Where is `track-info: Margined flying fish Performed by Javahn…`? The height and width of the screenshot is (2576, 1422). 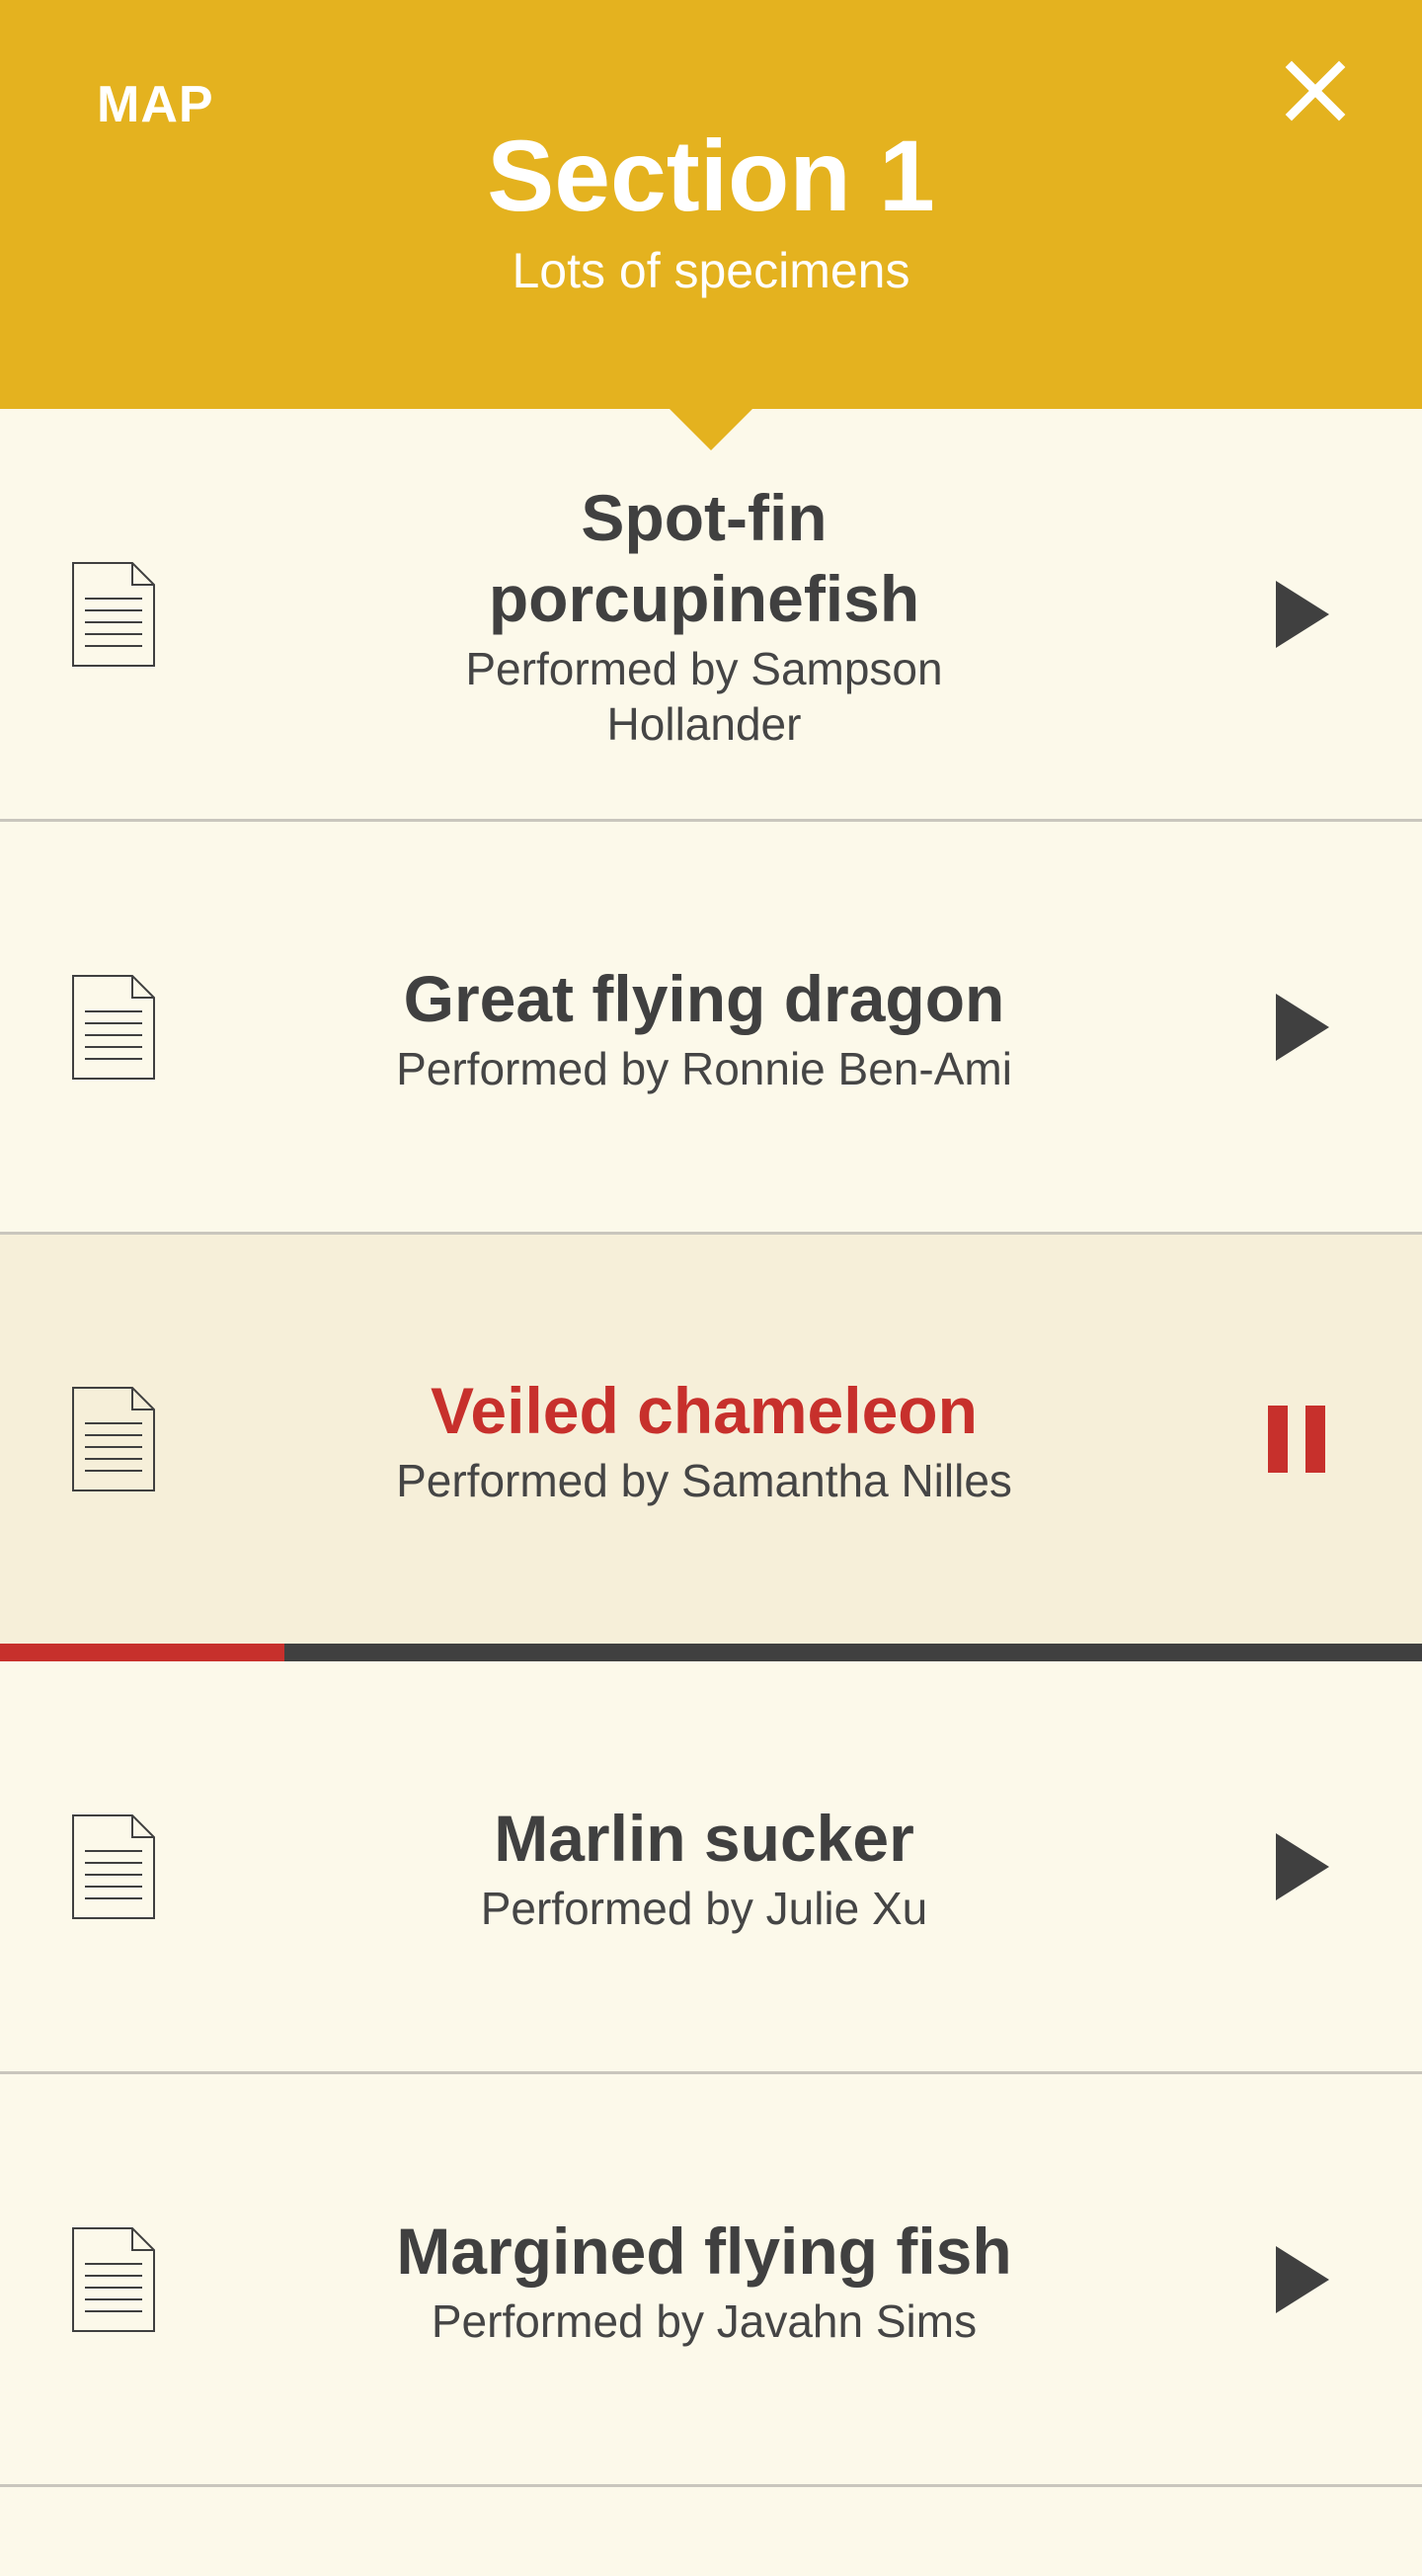
track-info: Margined flying fish Performed by Javahn… is located at coordinates (704, 2280).